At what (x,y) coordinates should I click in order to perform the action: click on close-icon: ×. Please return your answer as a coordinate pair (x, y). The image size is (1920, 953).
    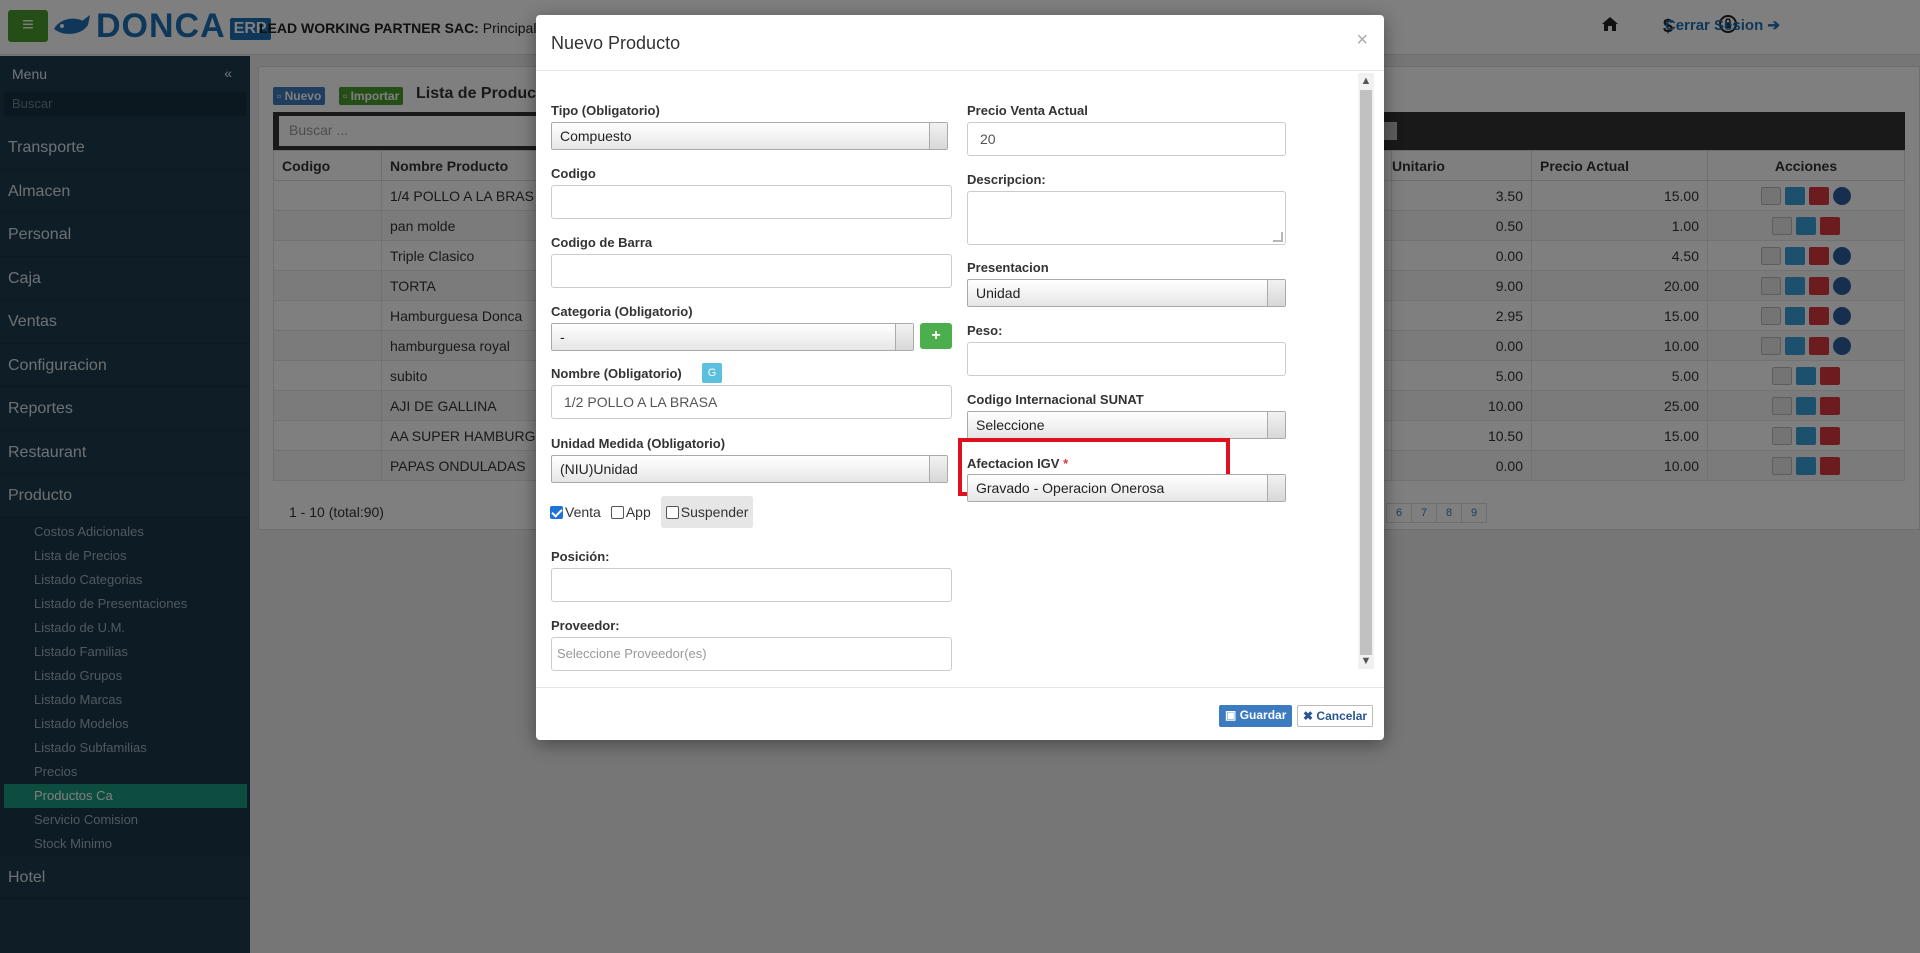
    Looking at the image, I should click on (1362, 40).